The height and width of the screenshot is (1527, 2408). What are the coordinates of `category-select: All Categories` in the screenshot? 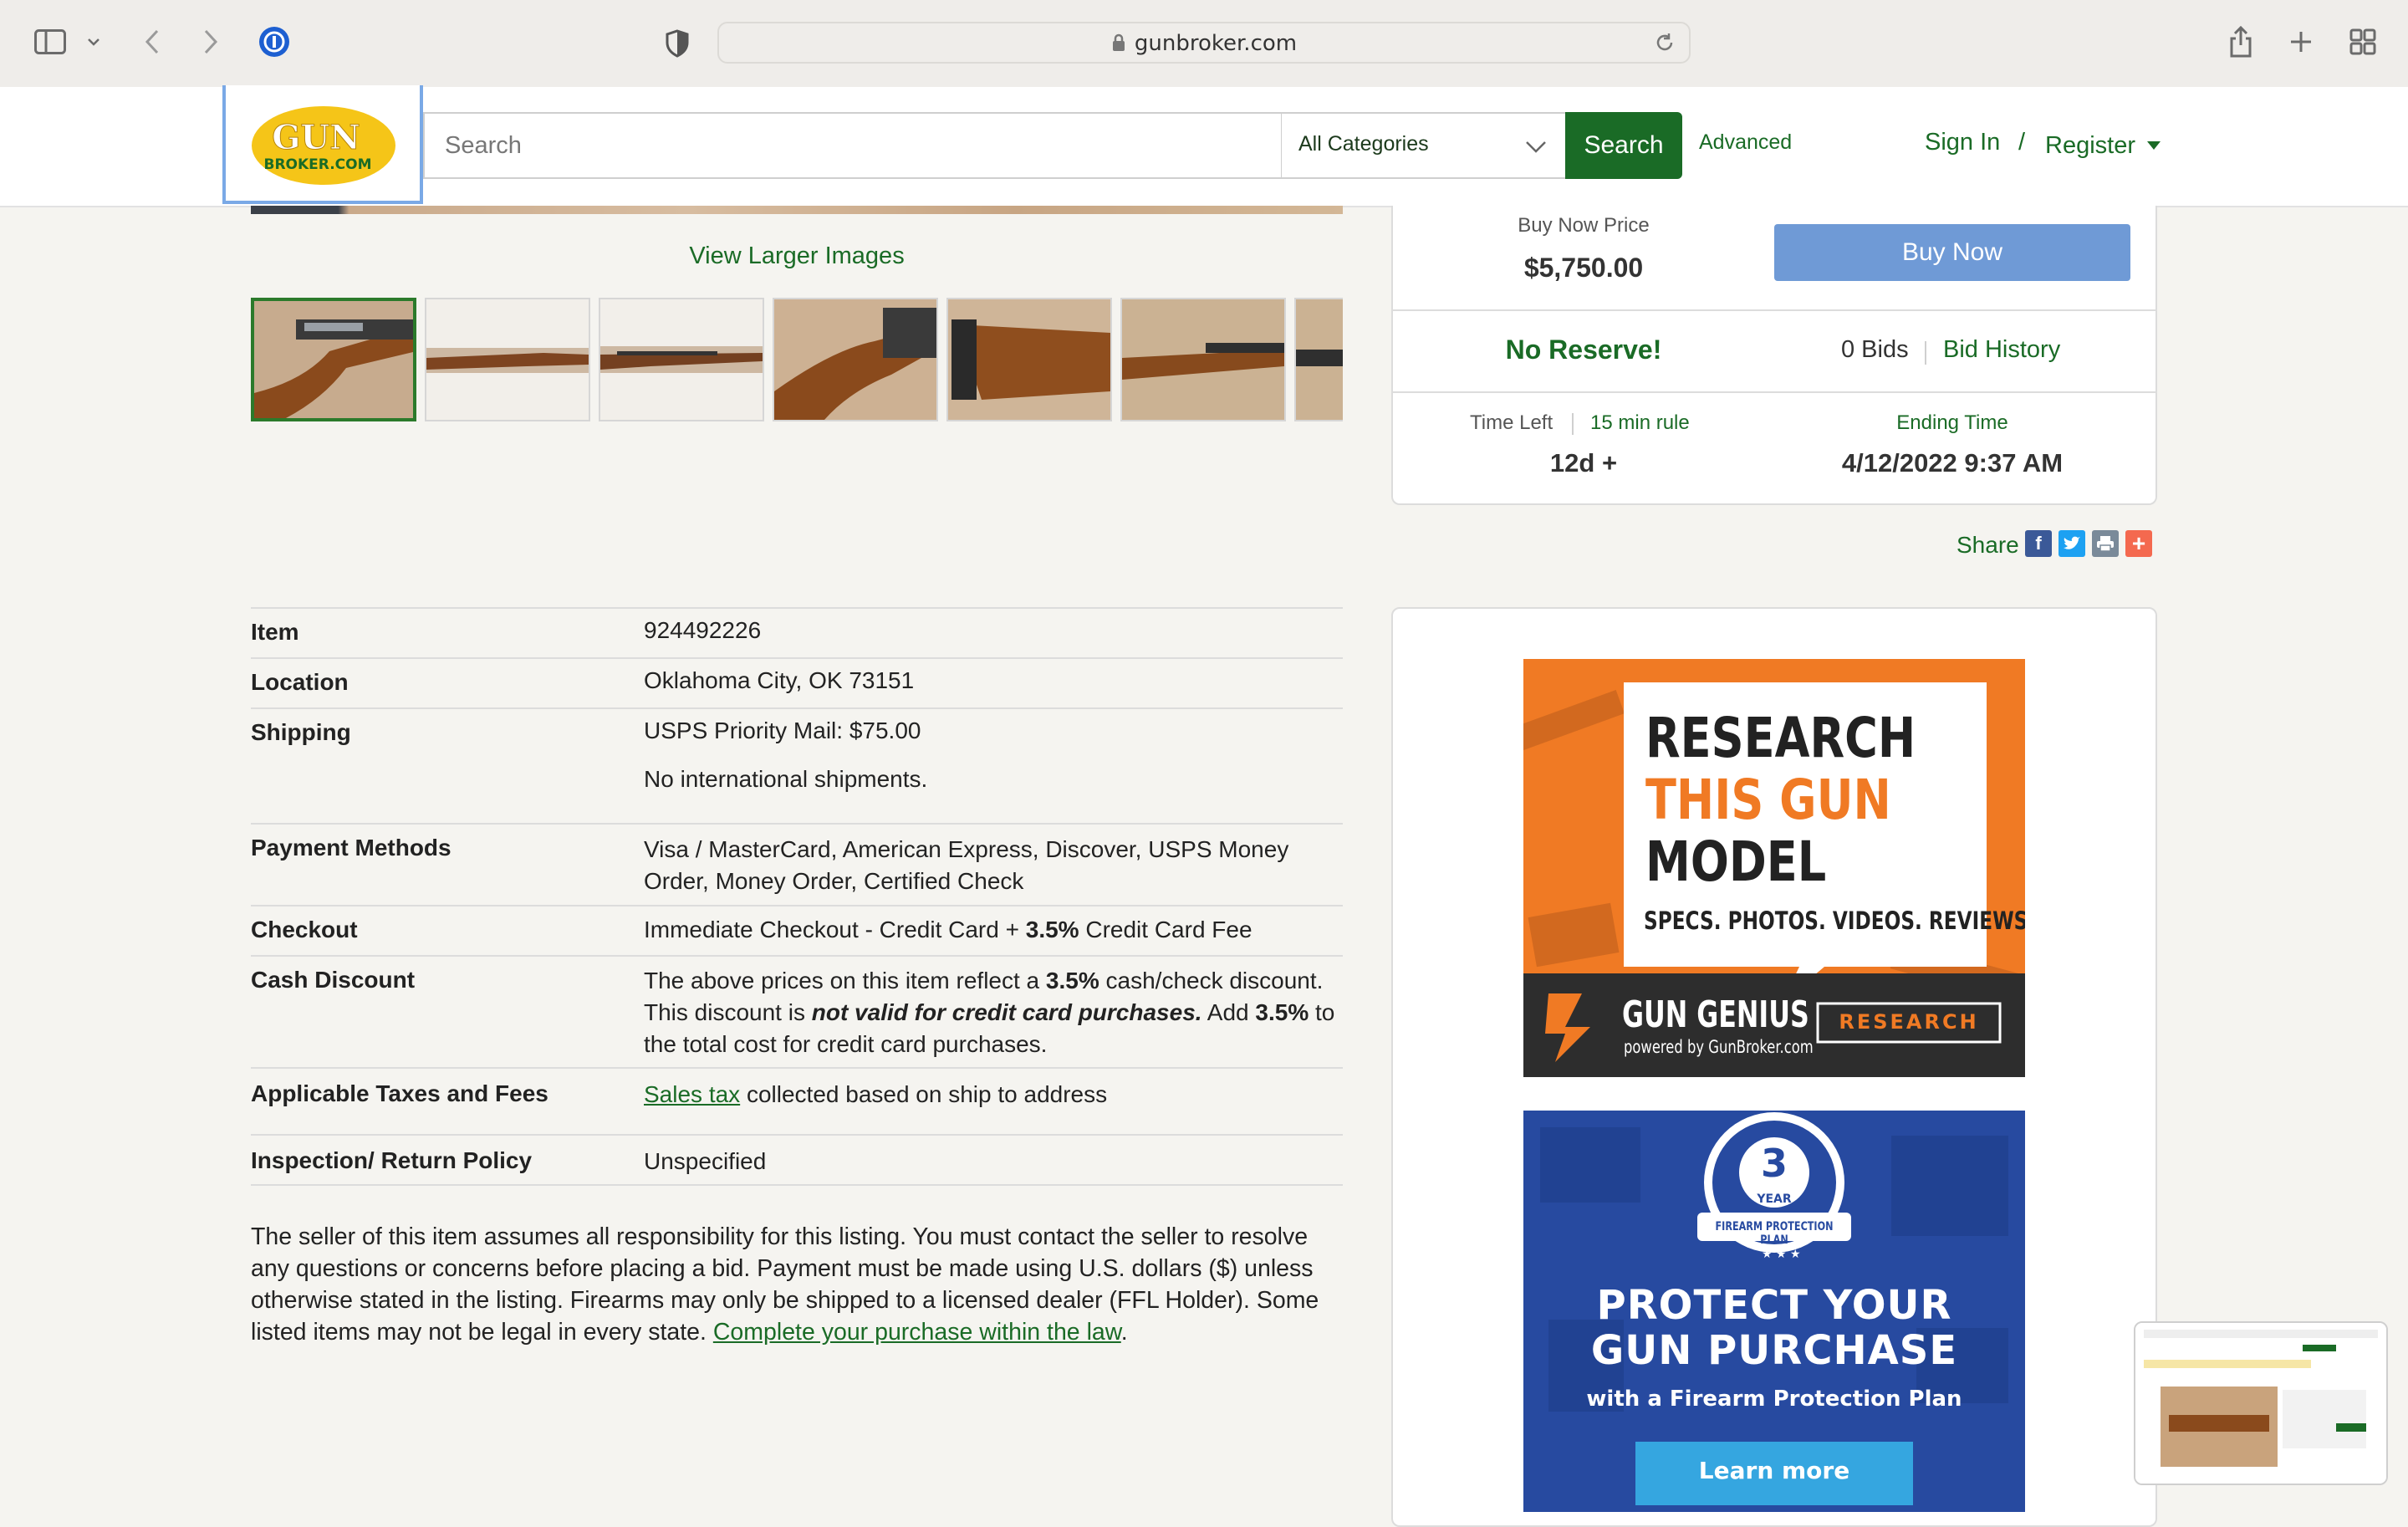 It's located at (1424, 146).